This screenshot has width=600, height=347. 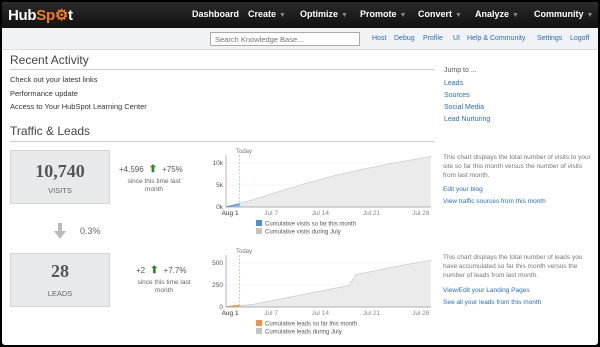 I want to click on nav-dashboard: Dashboard, so click(x=215, y=14).